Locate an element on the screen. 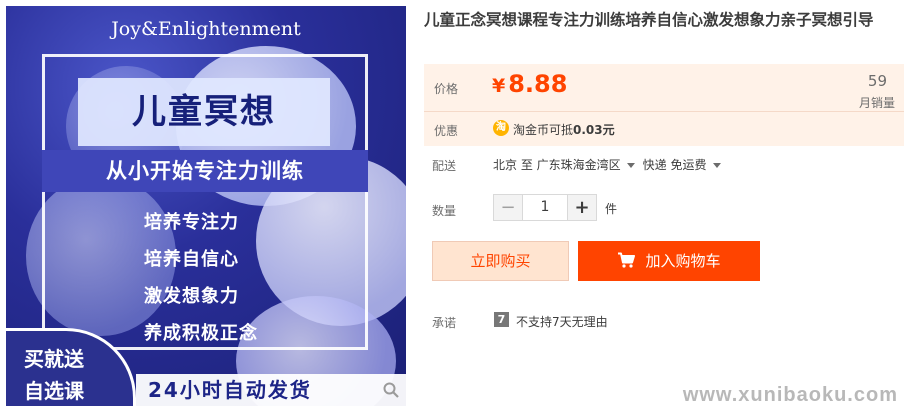 The image size is (906, 411). taobao-coin-icon: 淘 is located at coordinates (501, 128).